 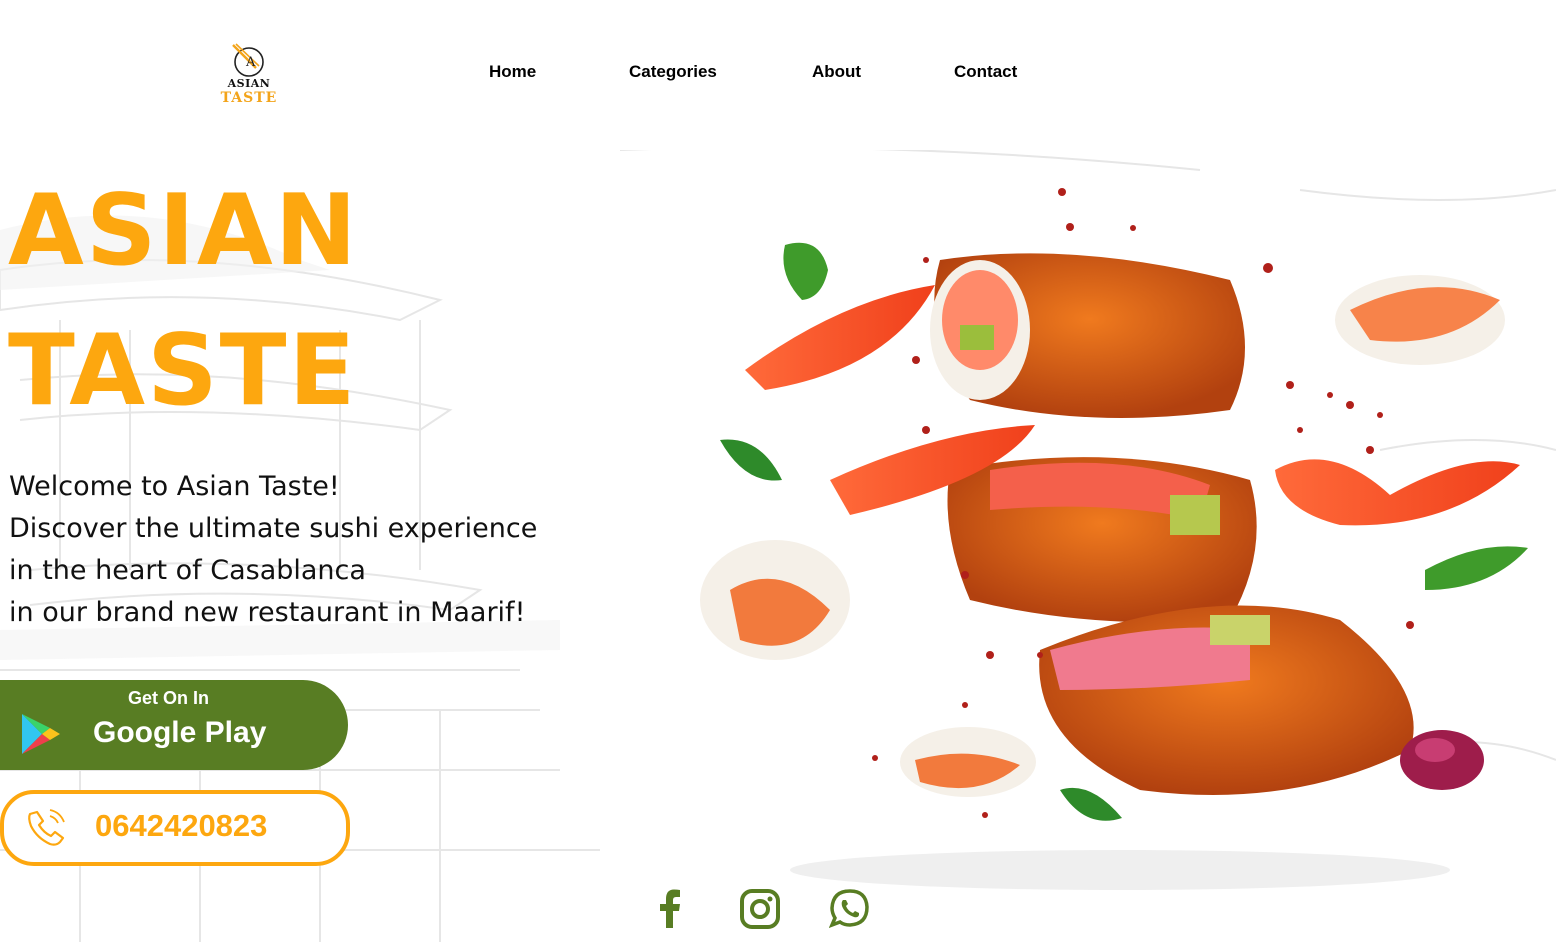 What do you see at coordinates (673, 72) in the screenshot?
I see `nav-categories: Categories` at bounding box center [673, 72].